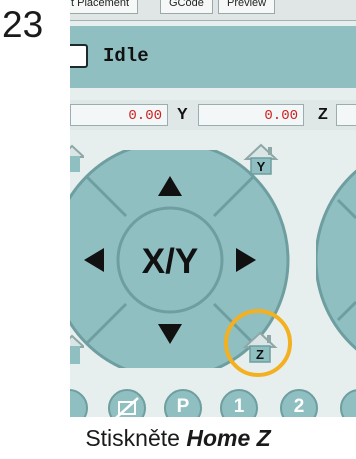 The image size is (356, 459). I want to click on tab-bar: t Placement GCode Preview, so click(213, 10).